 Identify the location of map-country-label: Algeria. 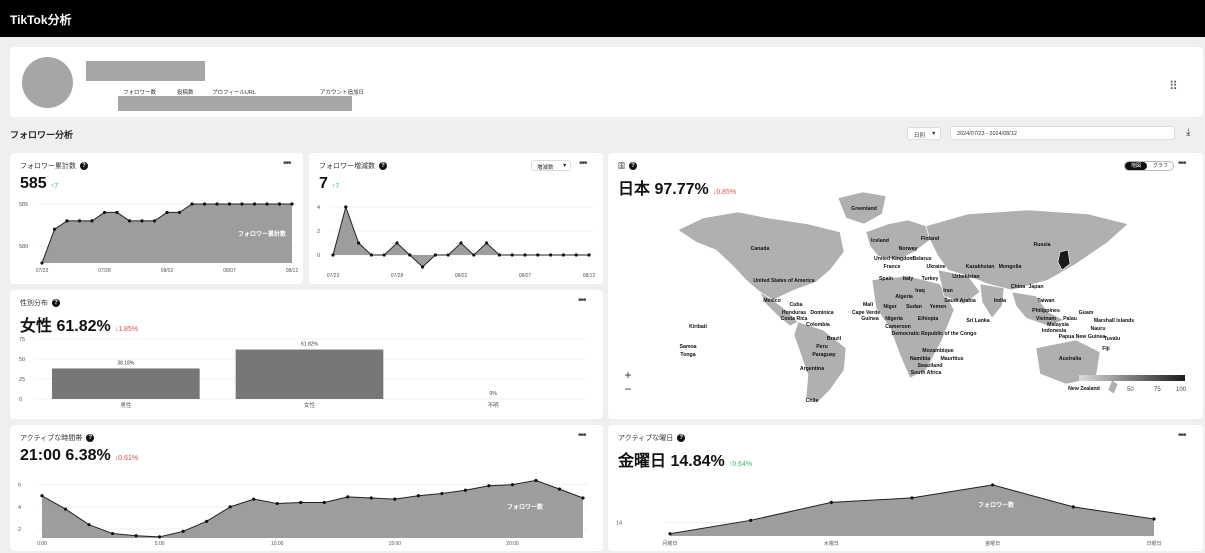
(904, 297).